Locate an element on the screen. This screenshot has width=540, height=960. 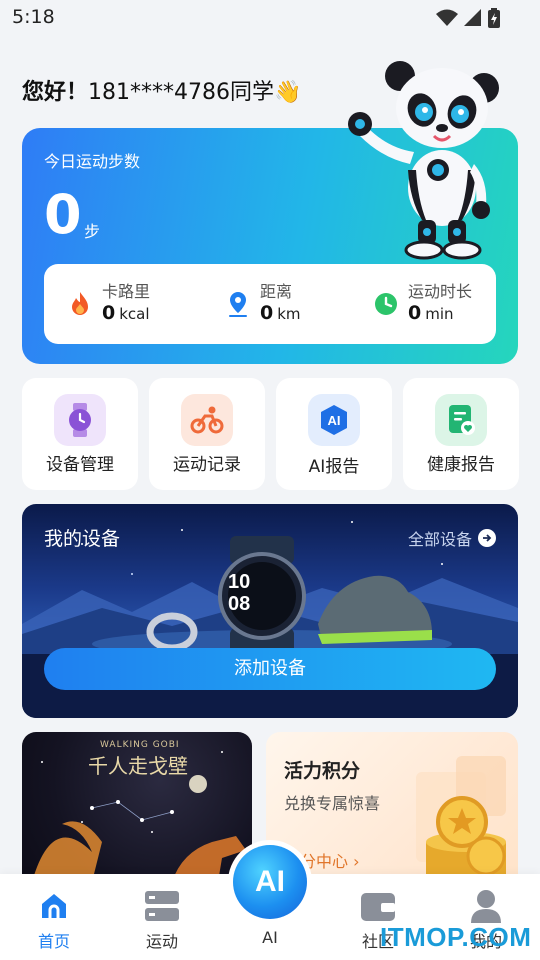
health-report-icon is located at coordinates (461, 420).